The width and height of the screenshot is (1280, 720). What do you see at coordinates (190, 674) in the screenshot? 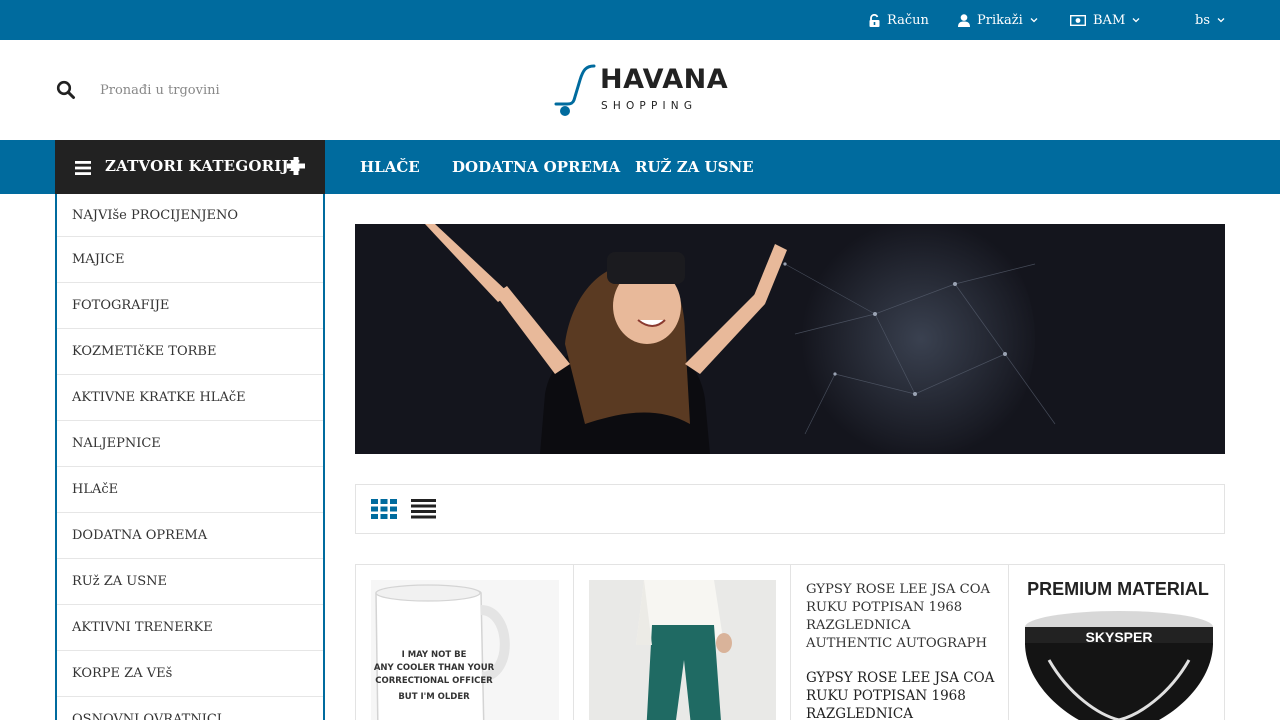
I see `sidebar-item-korpe-za-ves: KORPE ZA VEš` at bounding box center [190, 674].